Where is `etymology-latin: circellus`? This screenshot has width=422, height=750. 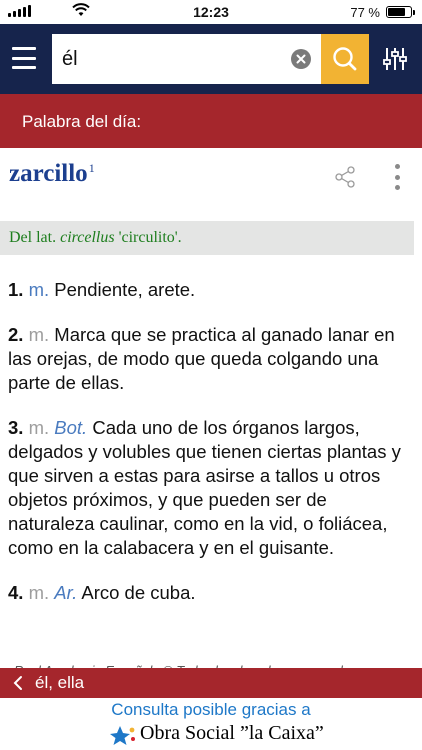
etymology-latin: circellus is located at coordinates (87, 237).